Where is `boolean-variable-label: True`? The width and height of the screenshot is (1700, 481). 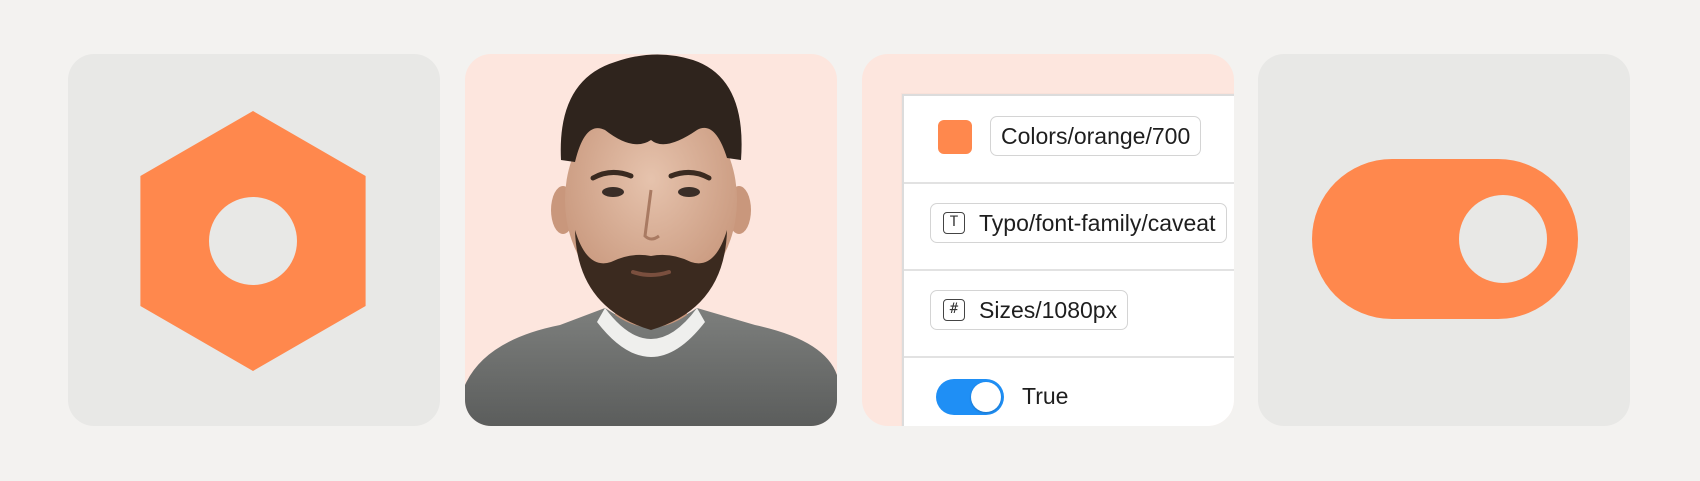
boolean-variable-label: True is located at coordinates (1045, 396).